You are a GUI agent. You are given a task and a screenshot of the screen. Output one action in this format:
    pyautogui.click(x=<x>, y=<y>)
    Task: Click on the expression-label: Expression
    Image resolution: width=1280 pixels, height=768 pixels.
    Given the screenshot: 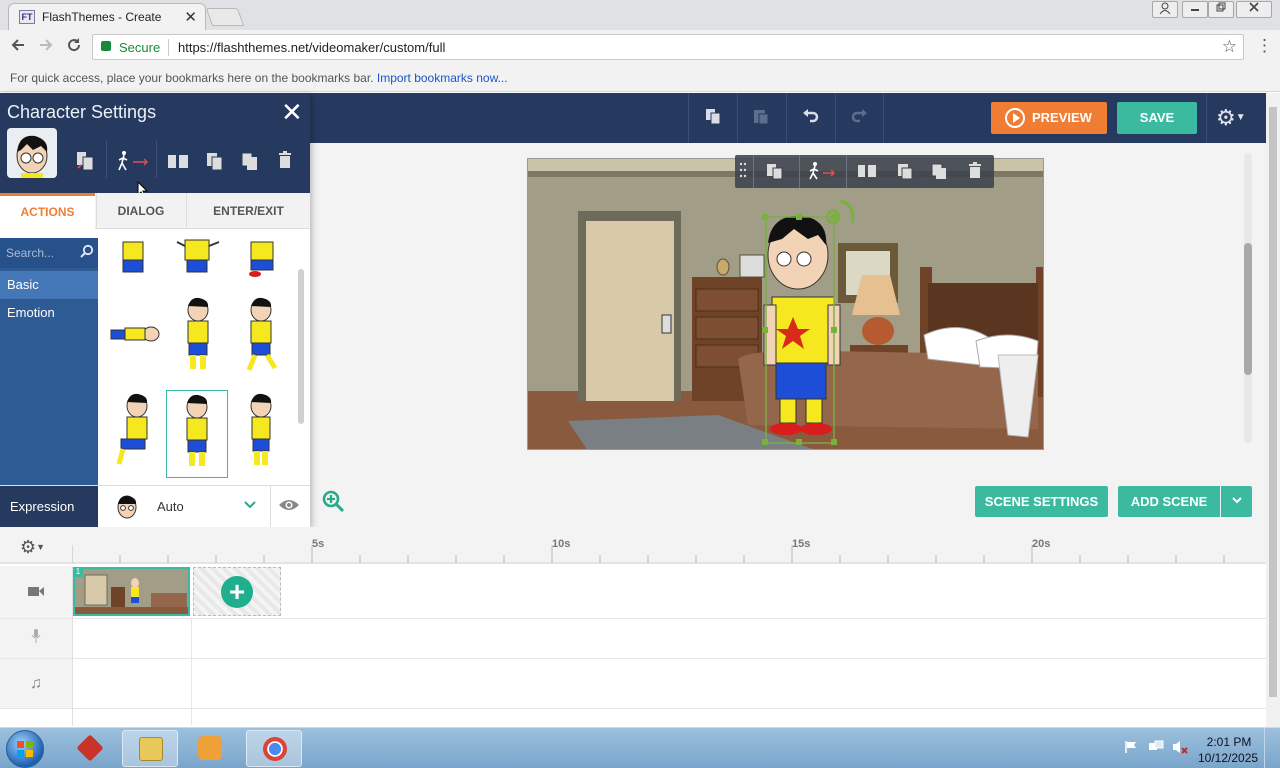 What is the action you would take?
    pyautogui.click(x=49, y=507)
    